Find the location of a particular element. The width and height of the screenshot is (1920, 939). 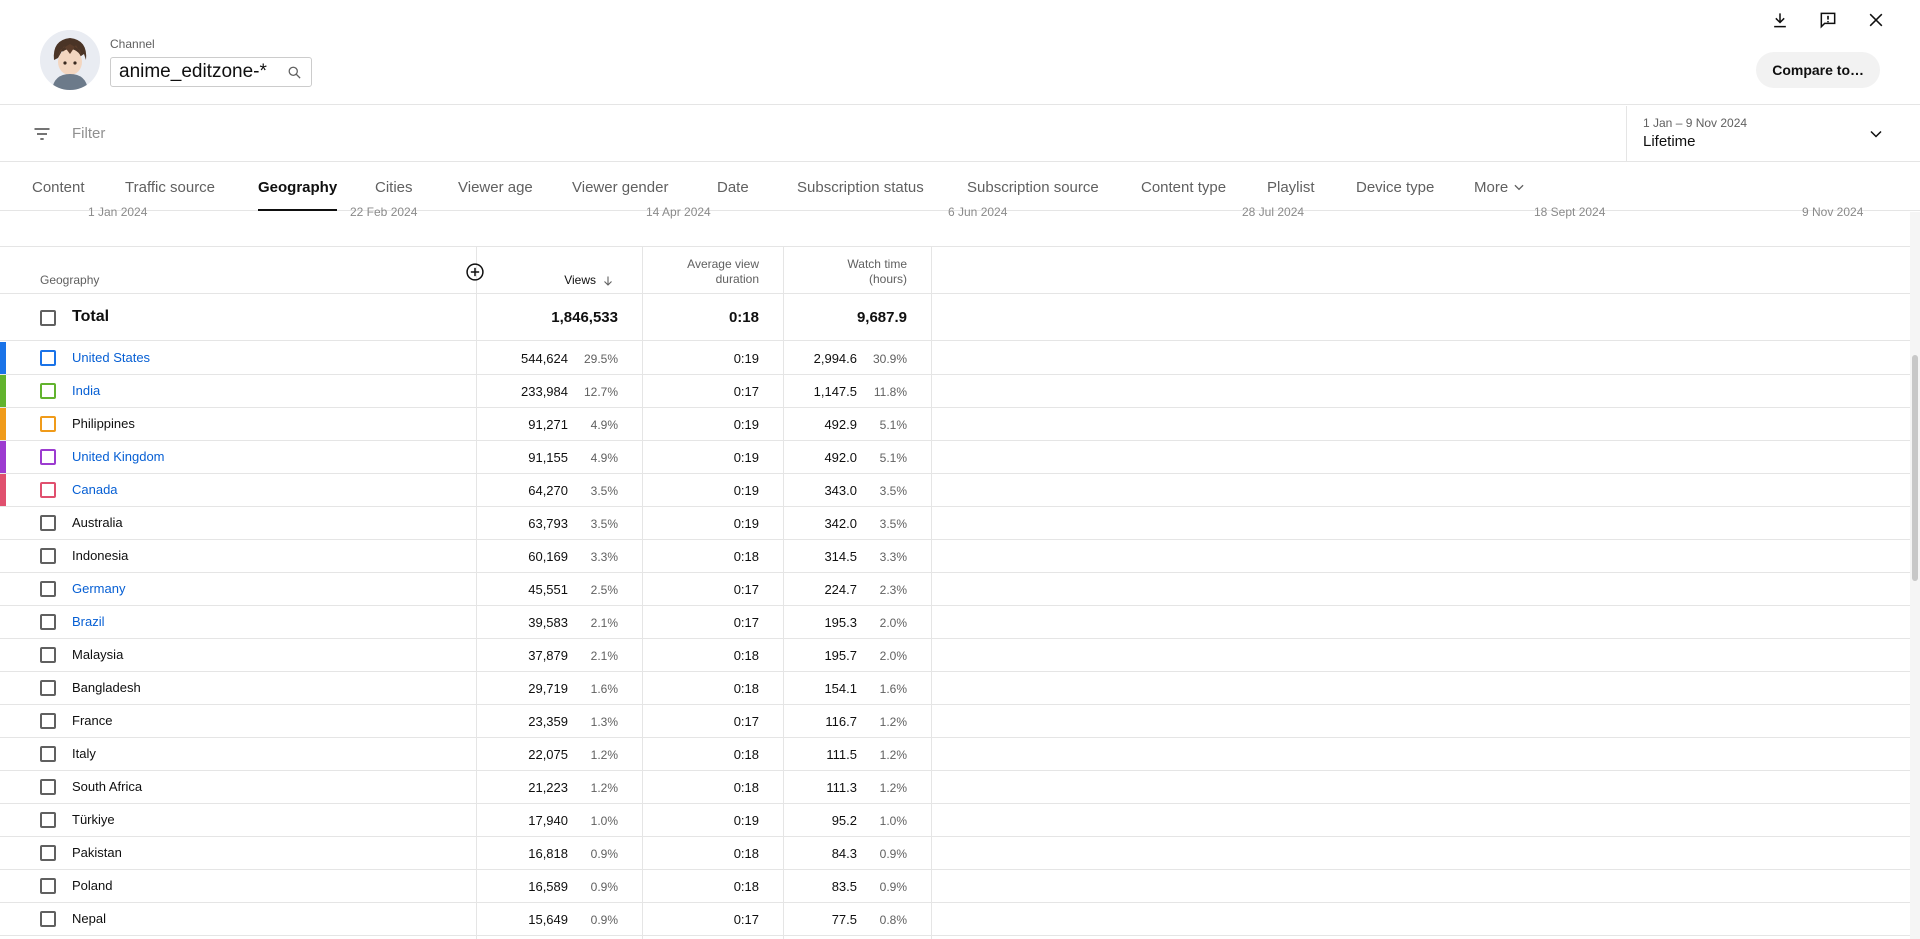

total-checkbox is located at coordinates (48, 318).